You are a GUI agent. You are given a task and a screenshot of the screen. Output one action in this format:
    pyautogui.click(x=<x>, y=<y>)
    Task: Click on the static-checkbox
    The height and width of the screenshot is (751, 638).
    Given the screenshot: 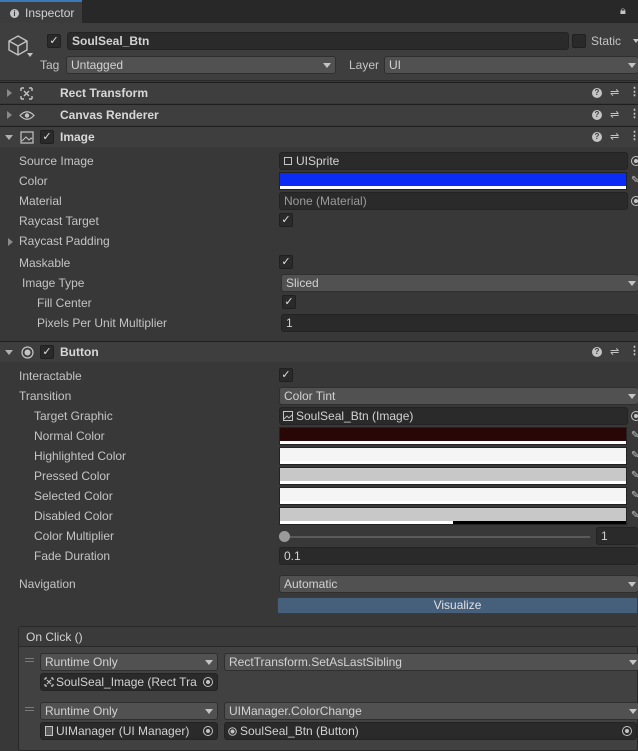 What is the action you would take?
    pyautogui.click(x=579, y=41)
    